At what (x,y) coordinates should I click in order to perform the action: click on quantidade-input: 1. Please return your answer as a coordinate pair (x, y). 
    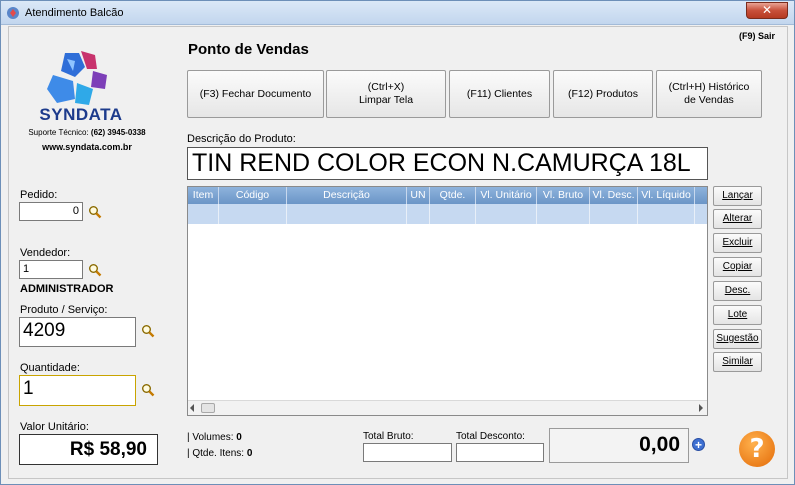
    Looking at the image, I should click on (77, 390).